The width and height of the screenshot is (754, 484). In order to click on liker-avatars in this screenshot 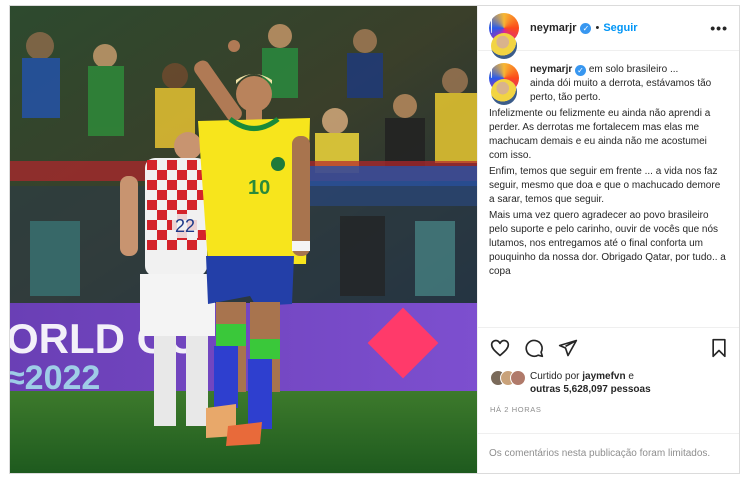, I will do `click(508, 378)`.